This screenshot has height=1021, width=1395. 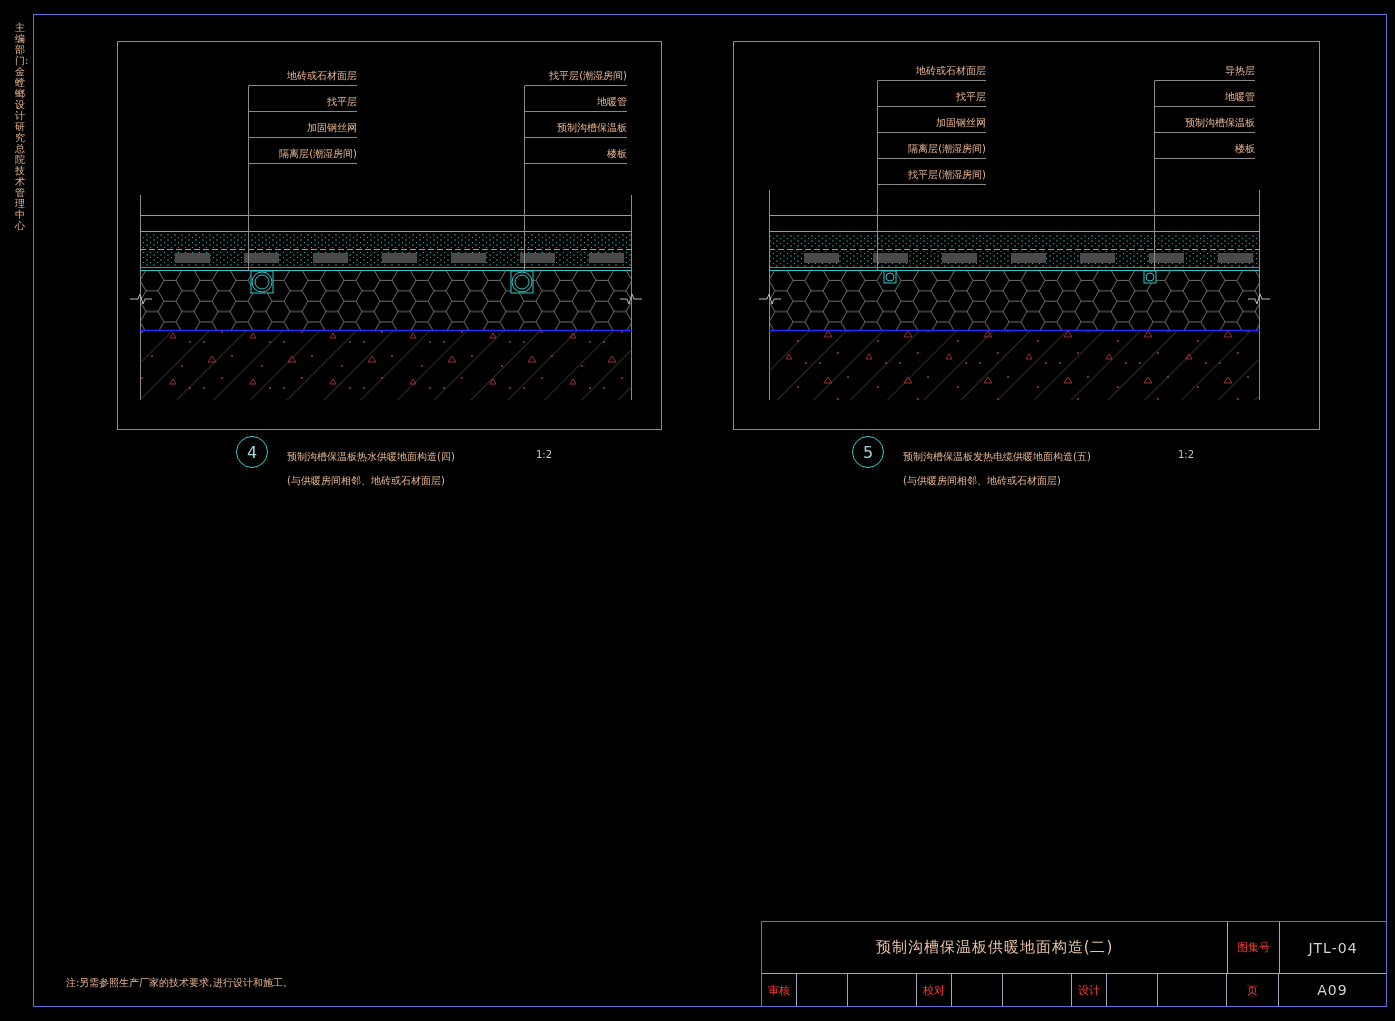 What do you see at coordinates (994, 947) in the screenshot?
I see `drawing-title: 预制沟槽保温板供暖地面构造(二)` at bounding box center [994, 947].